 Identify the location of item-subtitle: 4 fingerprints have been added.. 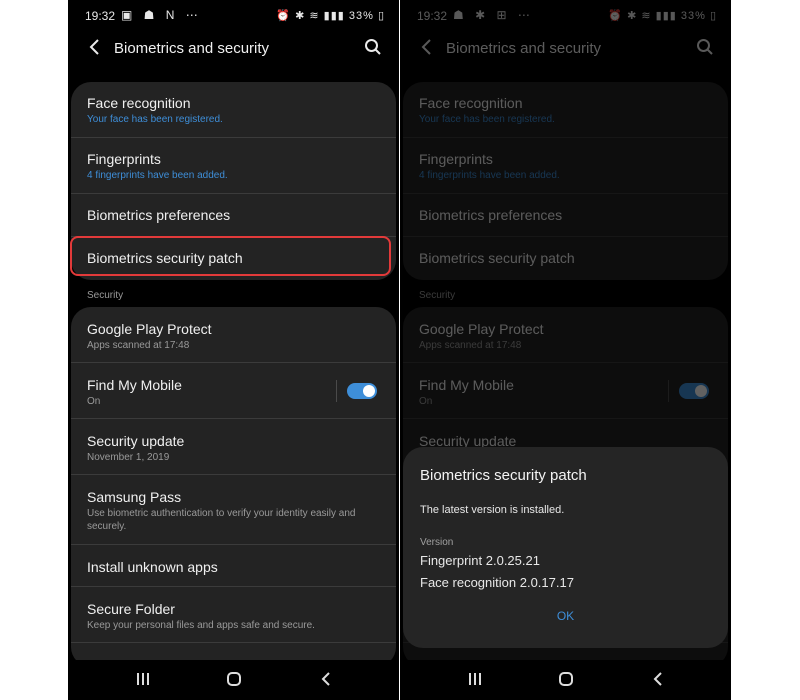
(157, 175).